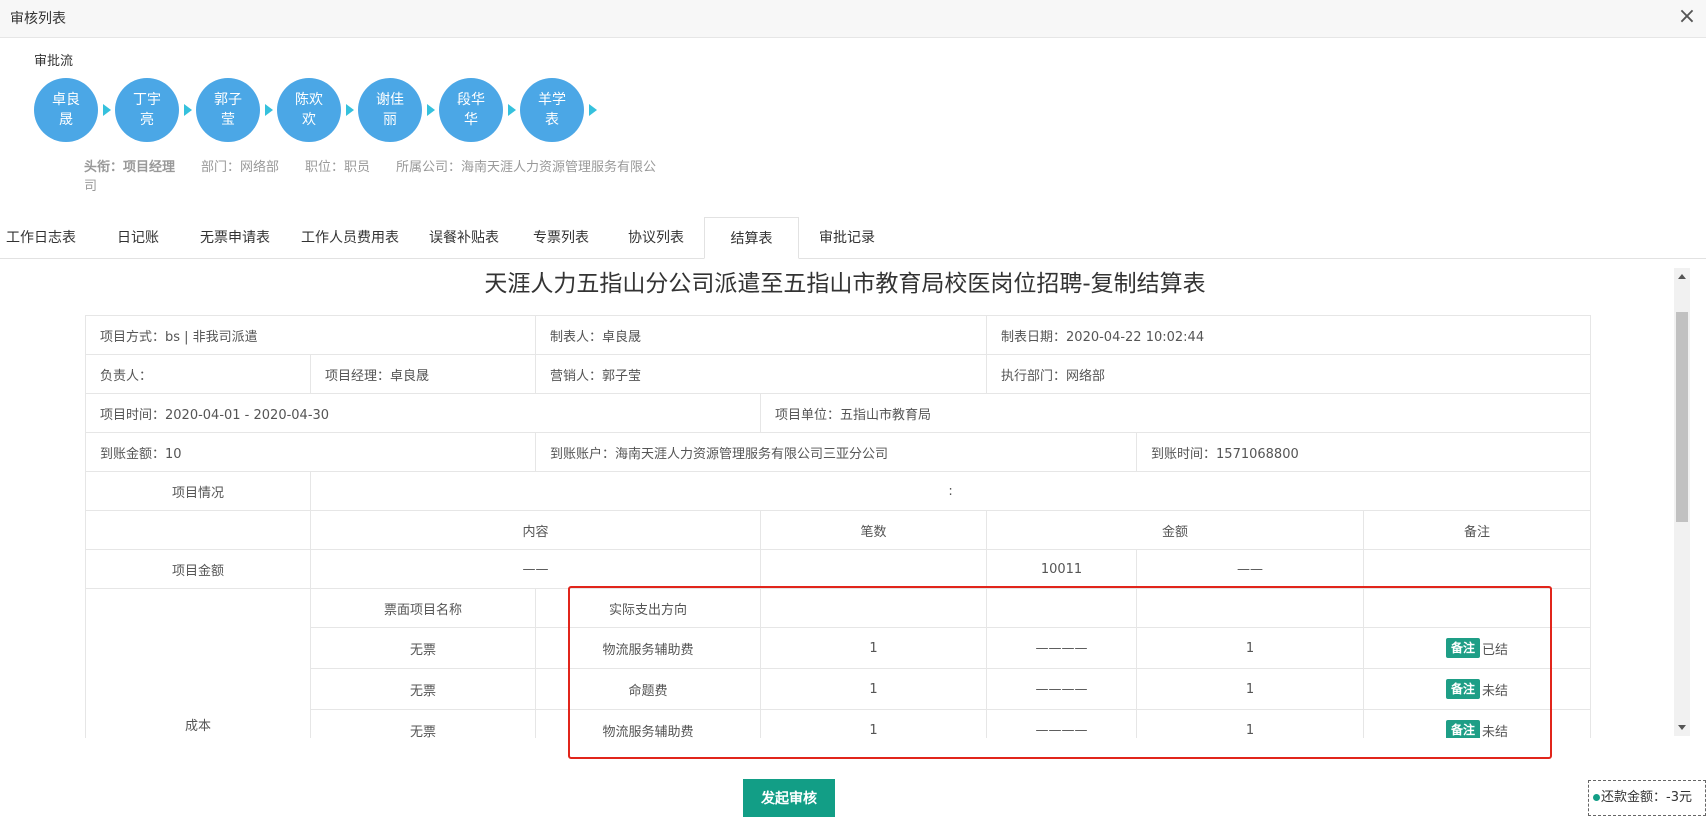 This screenshot has width=1706, height=833. I want to click on table-row: 内容 笔数 金额 备注, so click(838, 530).